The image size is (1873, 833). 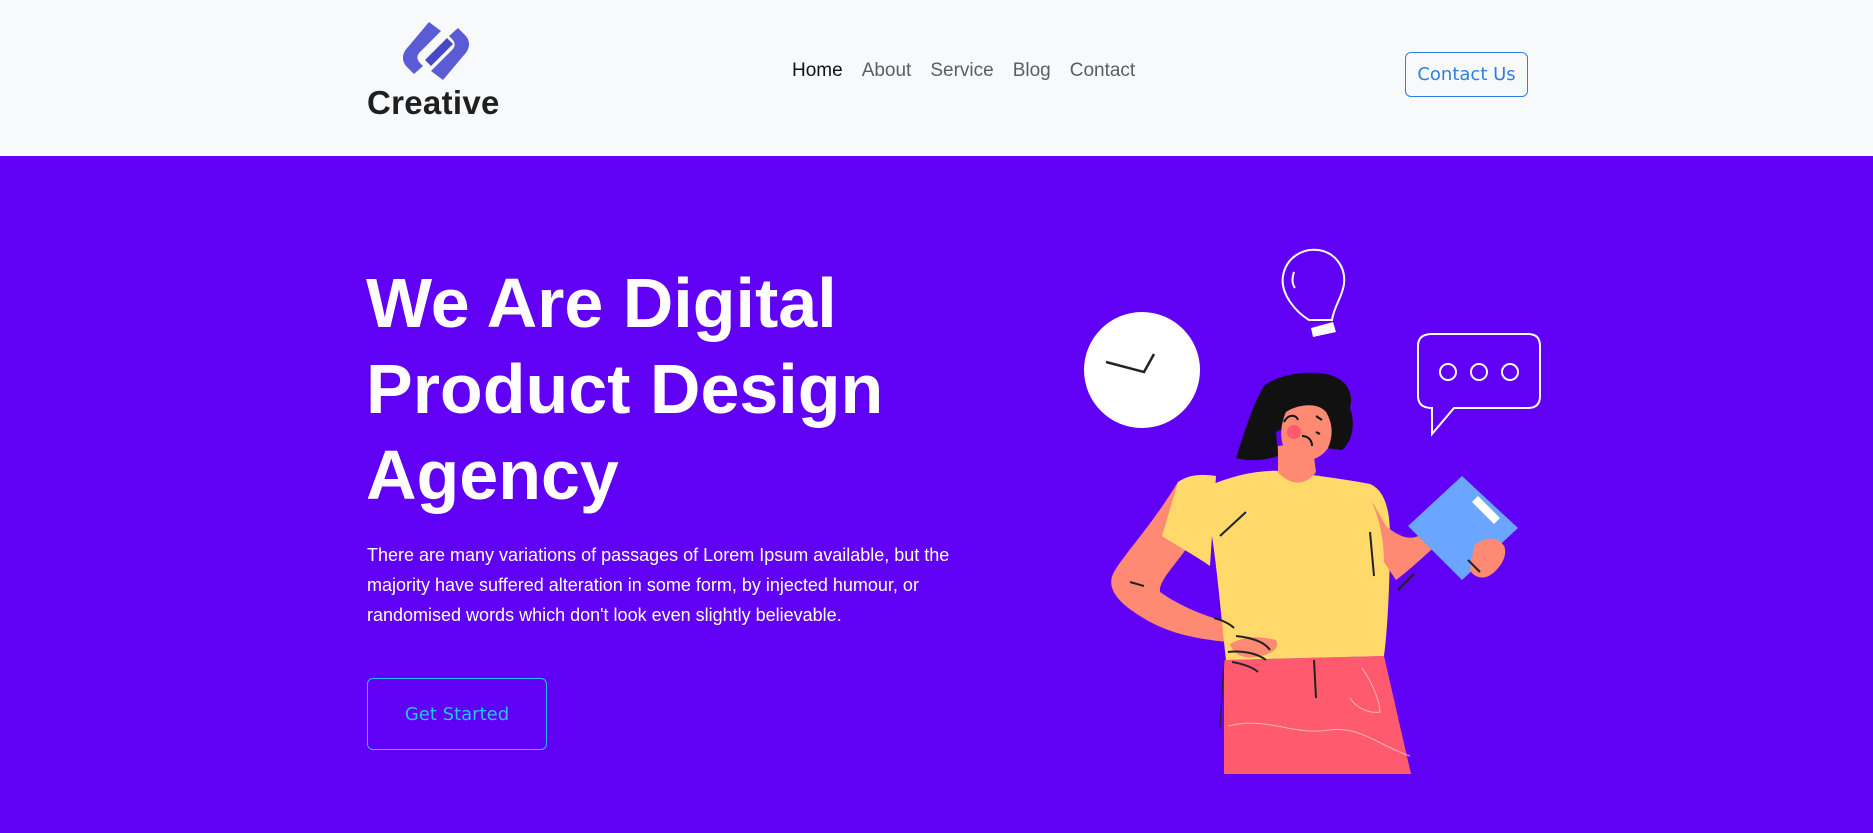 What do you see at coordinates (1142, 370) in the screenshot?
I see `clock-icon` at bounding box center [1142, 370].